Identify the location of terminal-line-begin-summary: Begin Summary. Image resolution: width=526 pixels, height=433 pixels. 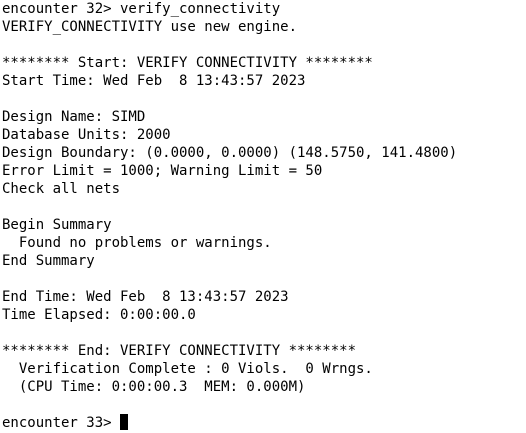
(57, 225).